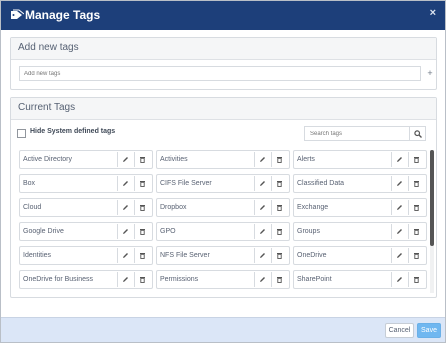 This screenshot has width=446, height=343. What do you see at coordinates (314, 279) in the screenshot?
I see `tag-name: SharePoint` at bounding box center [314, 279].